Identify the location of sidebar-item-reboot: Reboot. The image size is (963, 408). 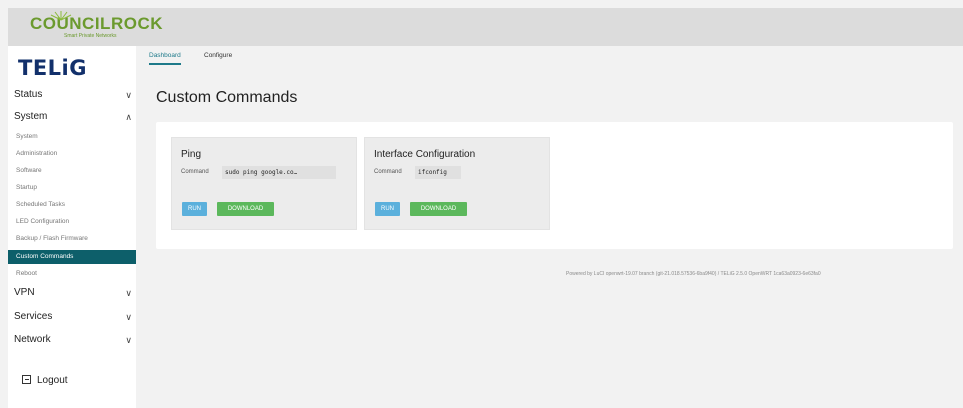
(76, 274).